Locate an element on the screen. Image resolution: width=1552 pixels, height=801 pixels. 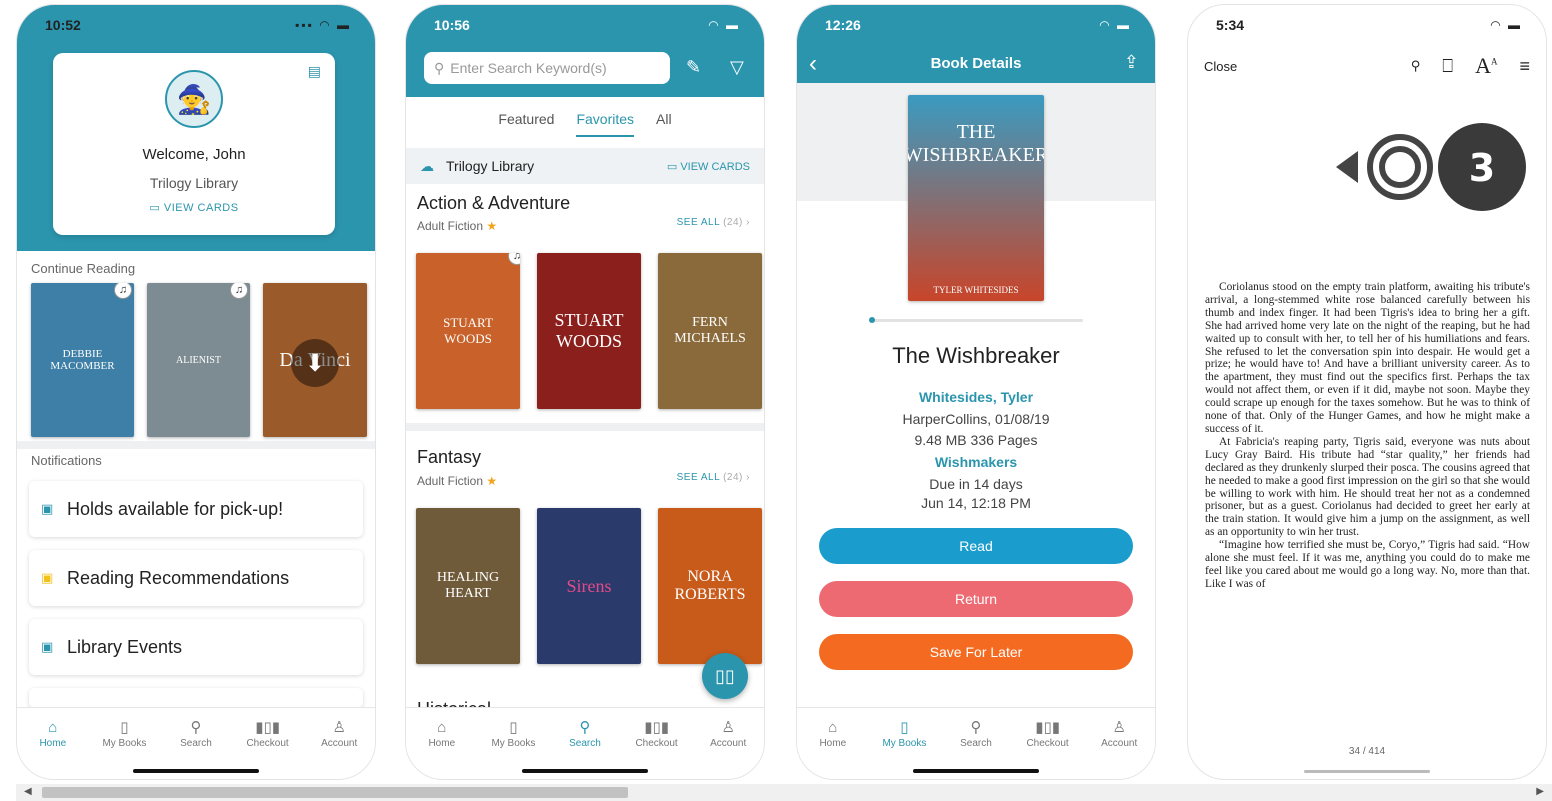
notifications-label: Notifications is located at coordinates (66, 460).